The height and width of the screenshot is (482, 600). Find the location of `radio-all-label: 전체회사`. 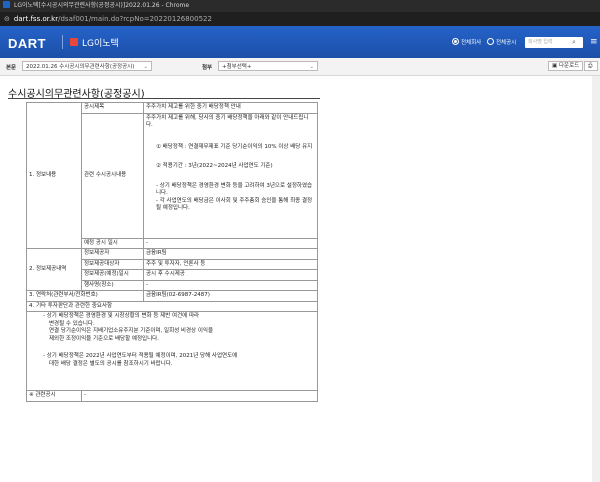

radio-all-label: 전체회사 is located at coordinates (471, 43).